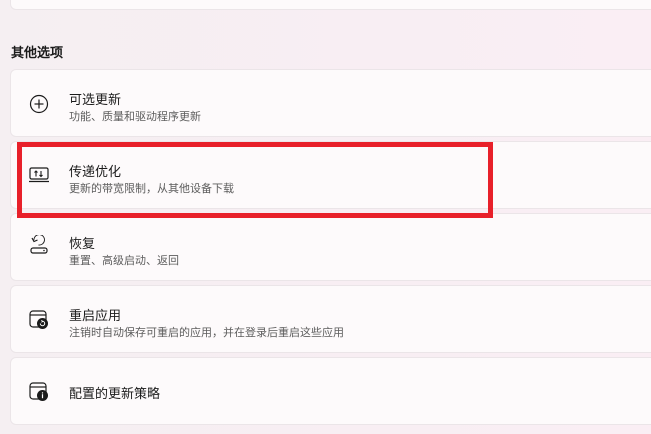  Describe the element at coordinates (39, 246) in the screenshot. I see `recovery-icon` at that location.